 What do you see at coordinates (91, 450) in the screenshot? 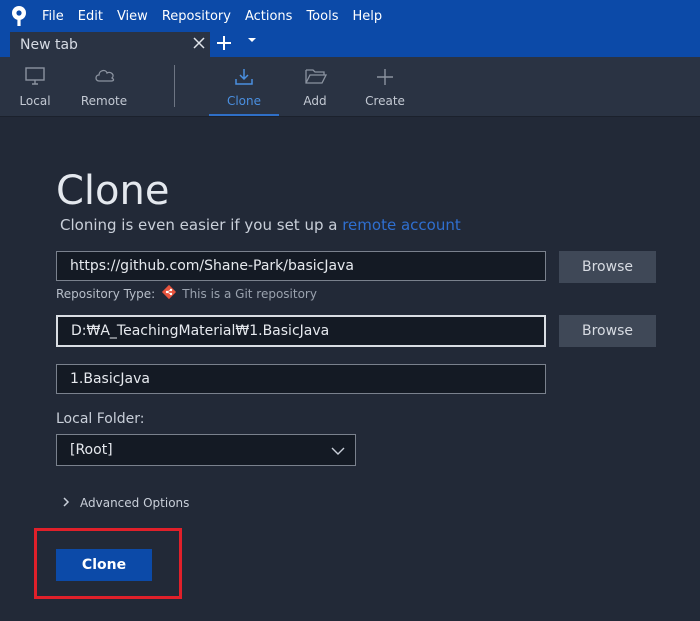
I see `local-folder-value: [Root]` at bounding box center [91, 450].